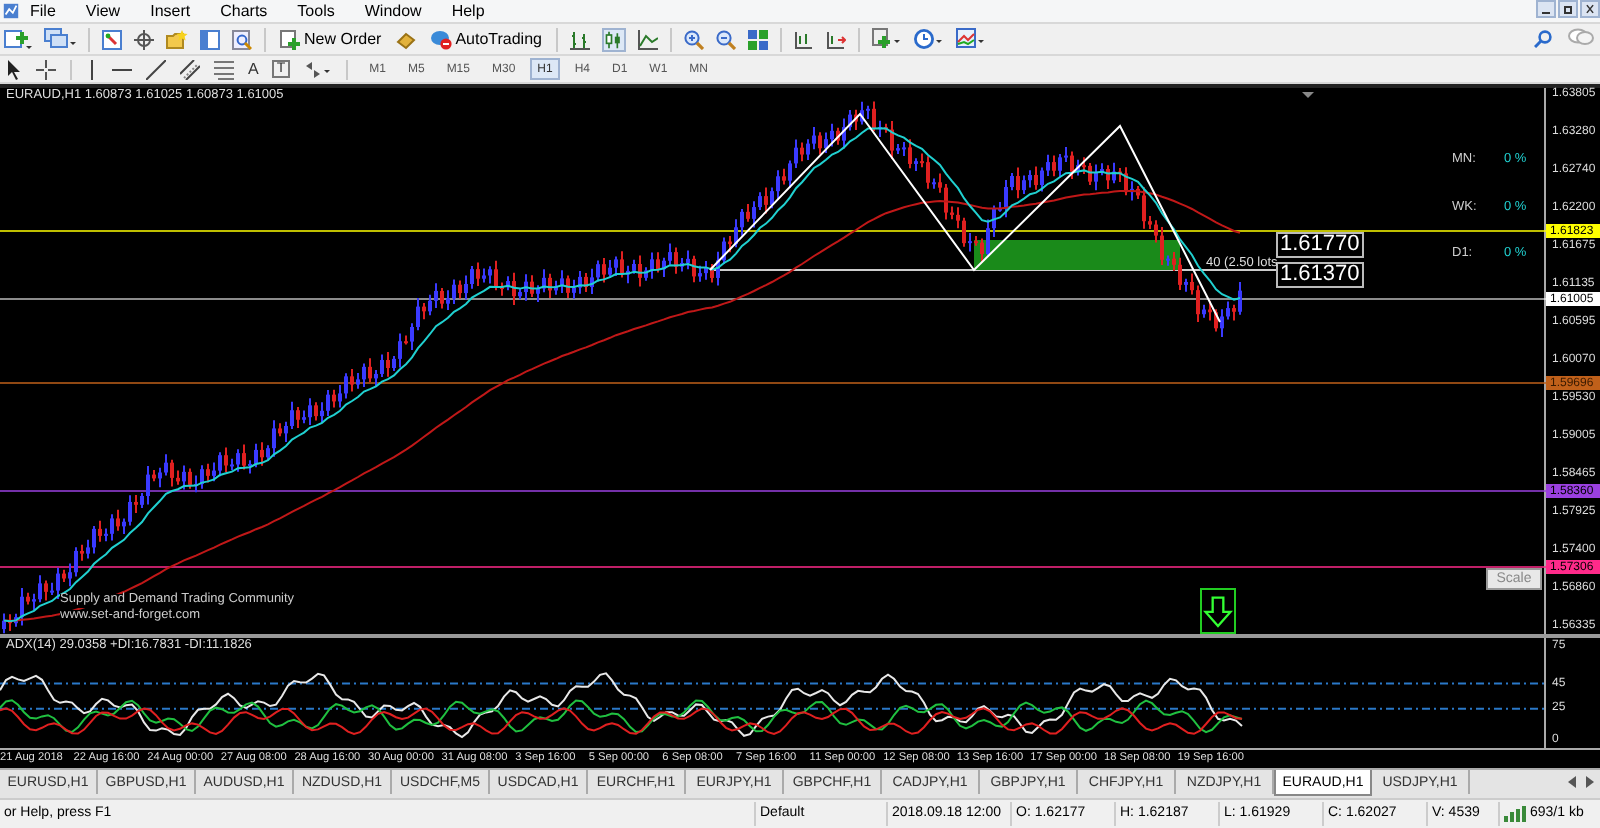  I want to click on price-box: 1.61370, so click(1320, 275).